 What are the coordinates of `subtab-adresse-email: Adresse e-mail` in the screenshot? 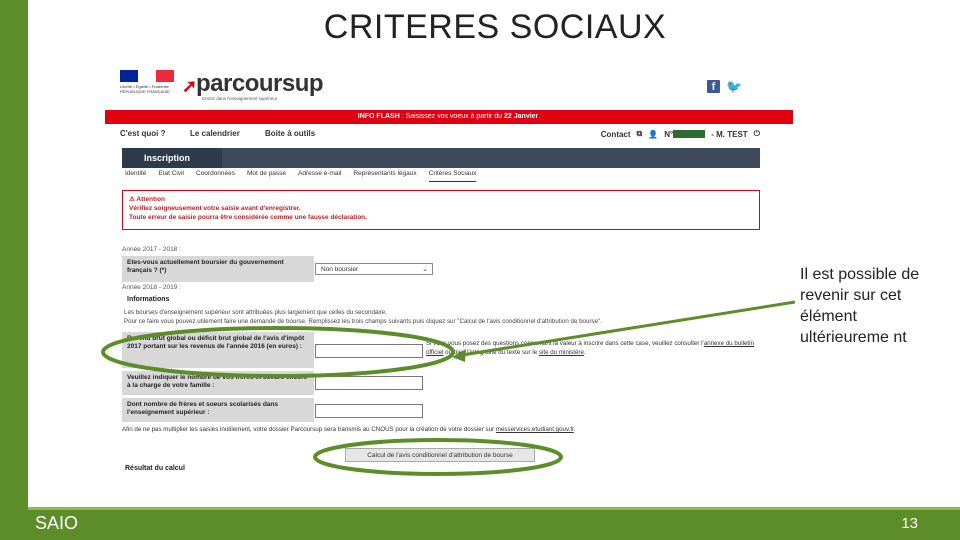 It's located at (319, 176).